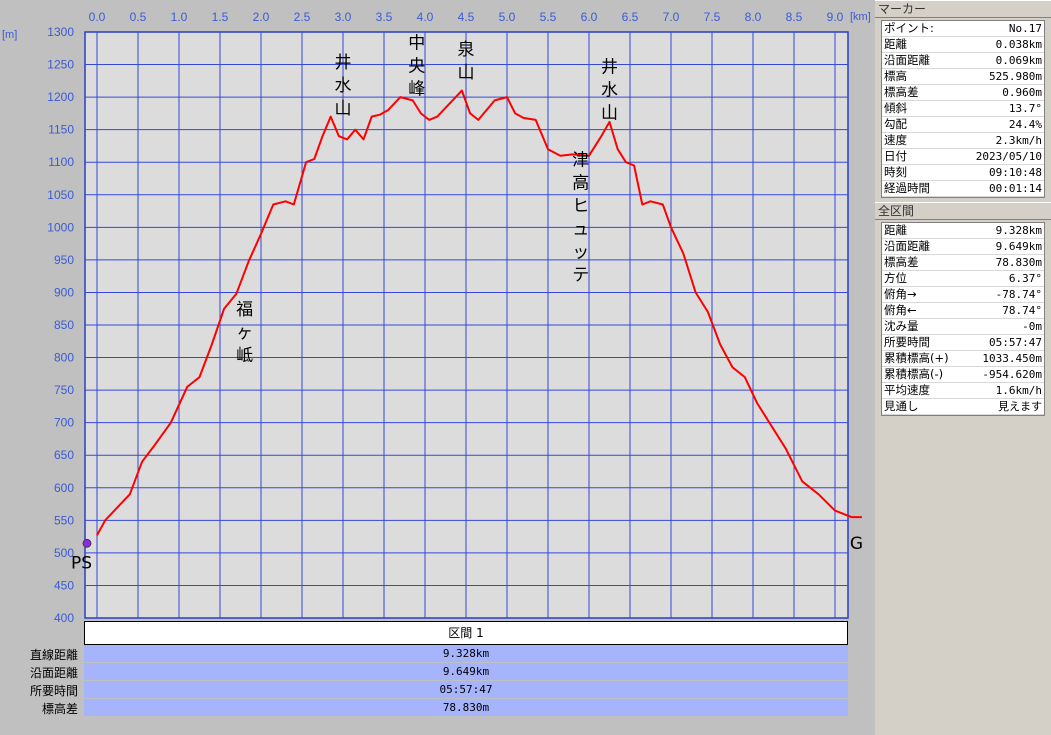 The height and width of the screenshot is (735, 1051). I want to click on total-key: 累積標高(-), so click(914, 374).